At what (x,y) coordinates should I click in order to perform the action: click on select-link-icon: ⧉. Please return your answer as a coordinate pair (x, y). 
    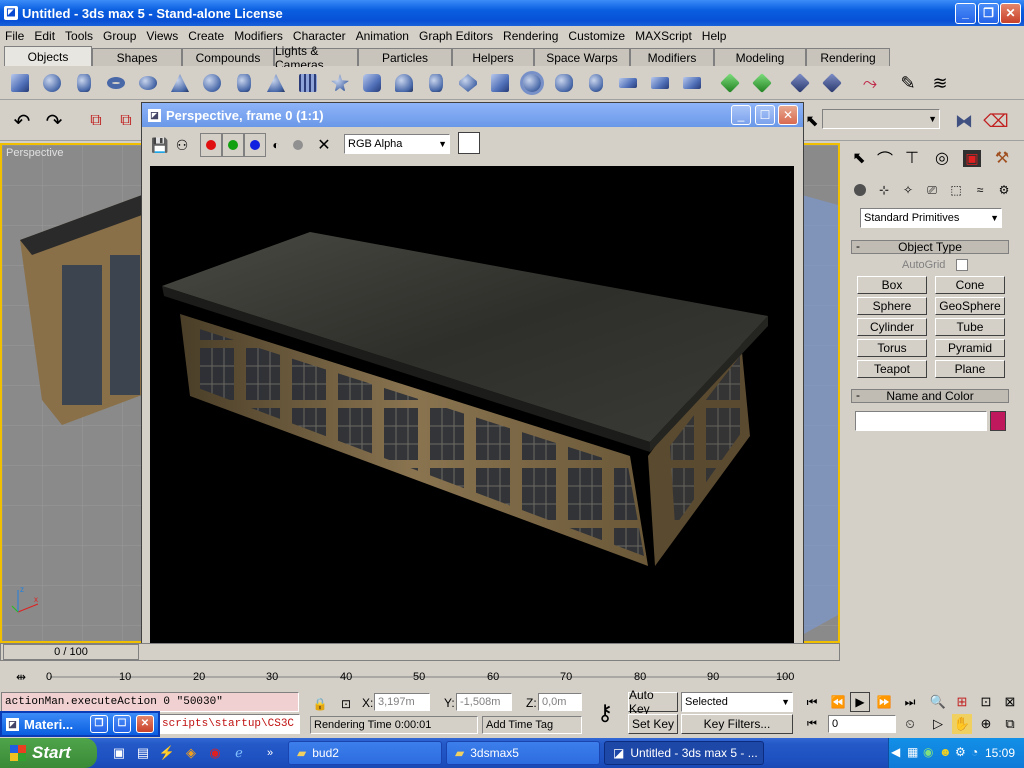
    Looking at the image, I should click on (96, 121).